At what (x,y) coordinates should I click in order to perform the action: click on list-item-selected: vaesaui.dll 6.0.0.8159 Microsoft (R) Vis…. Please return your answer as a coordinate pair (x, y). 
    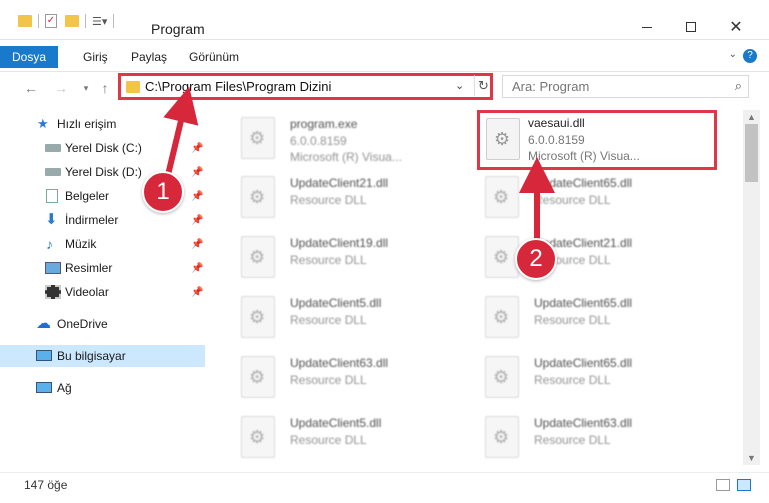
    Looking at the image, I should click on (597, 140).